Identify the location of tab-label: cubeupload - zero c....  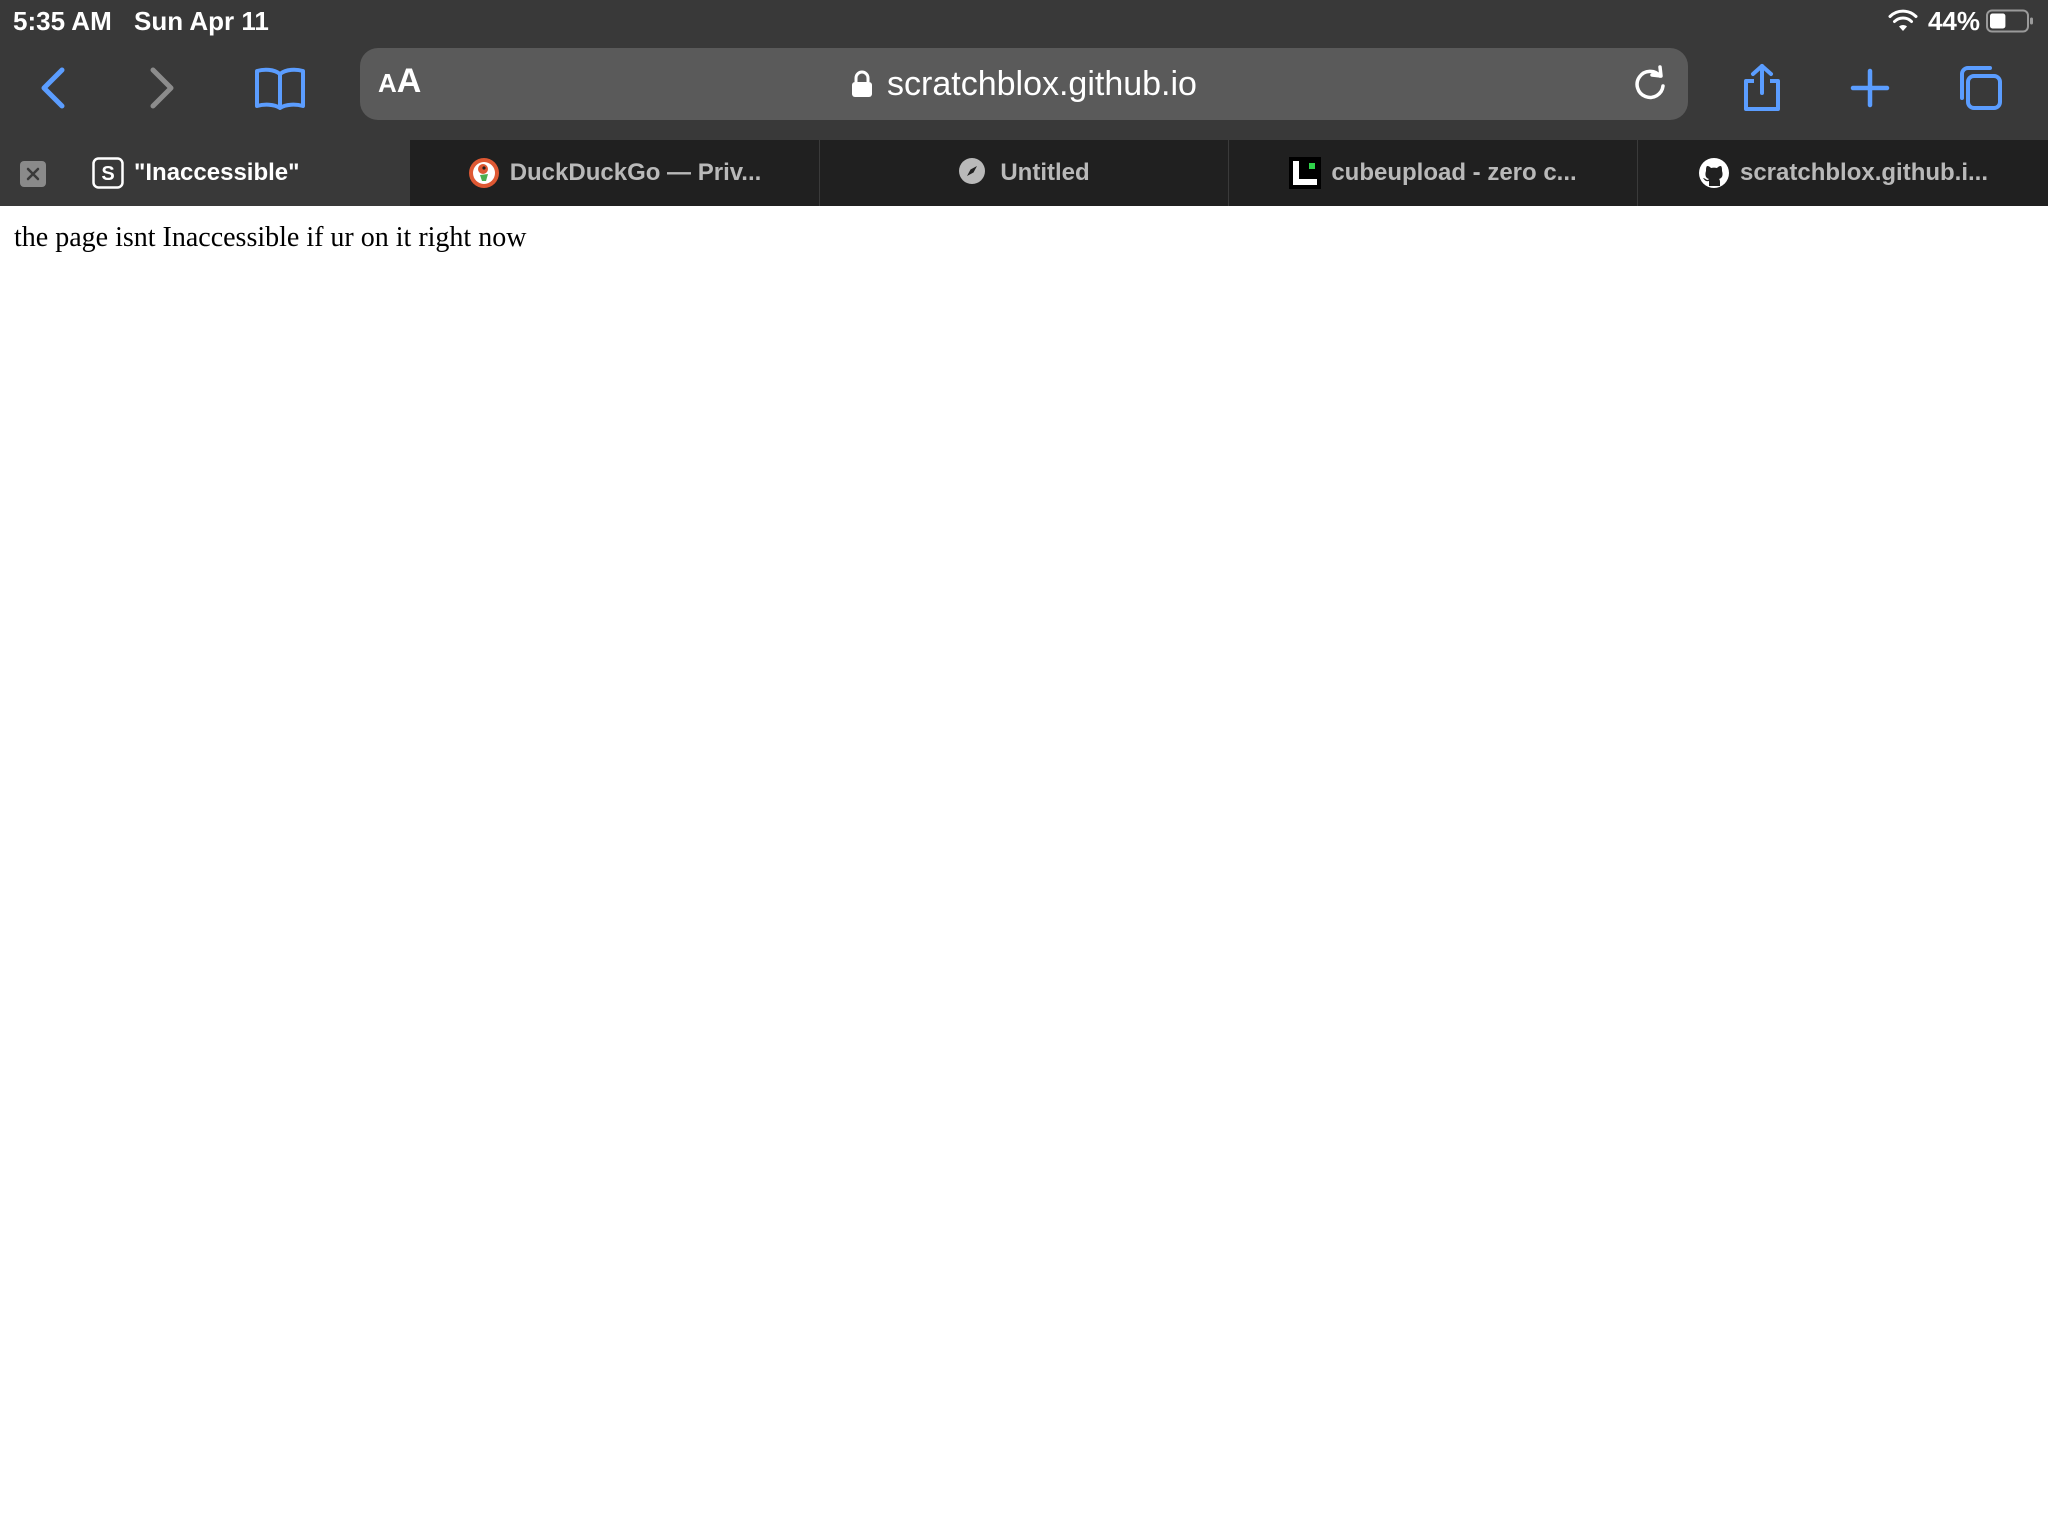
(1454, 172).